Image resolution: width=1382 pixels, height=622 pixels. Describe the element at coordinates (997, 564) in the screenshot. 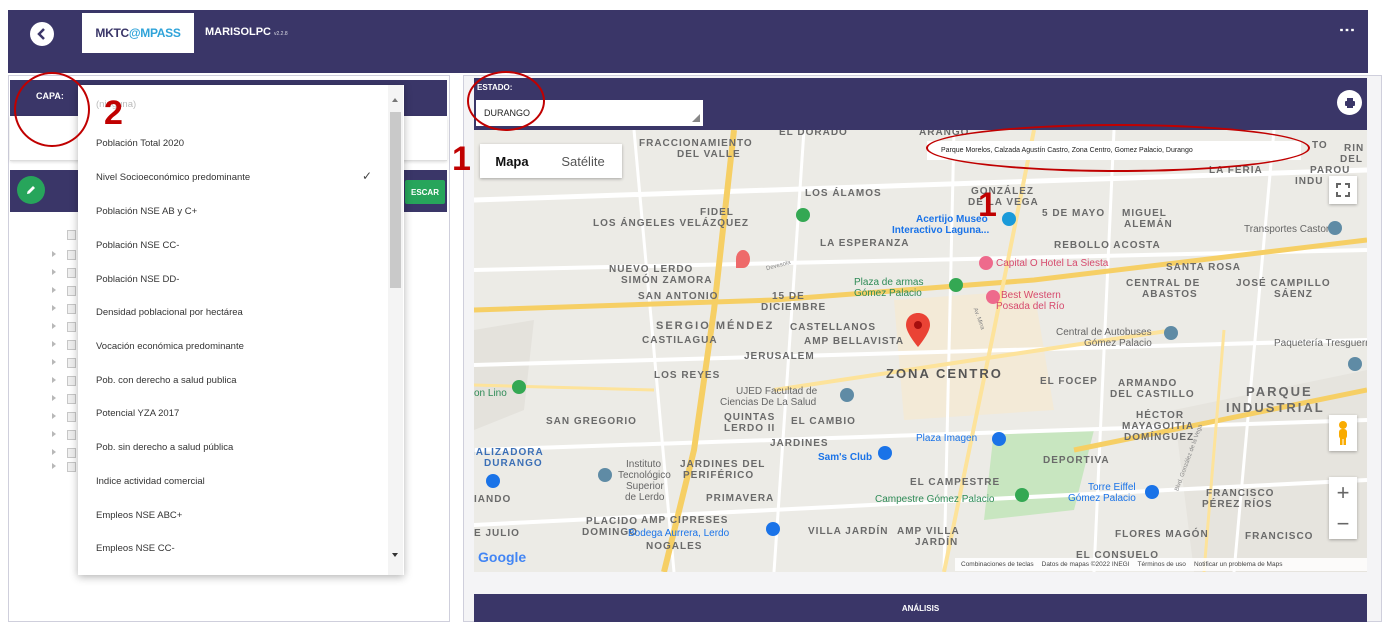

I see `attribution-link: Combinaciones de teclas` at that location.